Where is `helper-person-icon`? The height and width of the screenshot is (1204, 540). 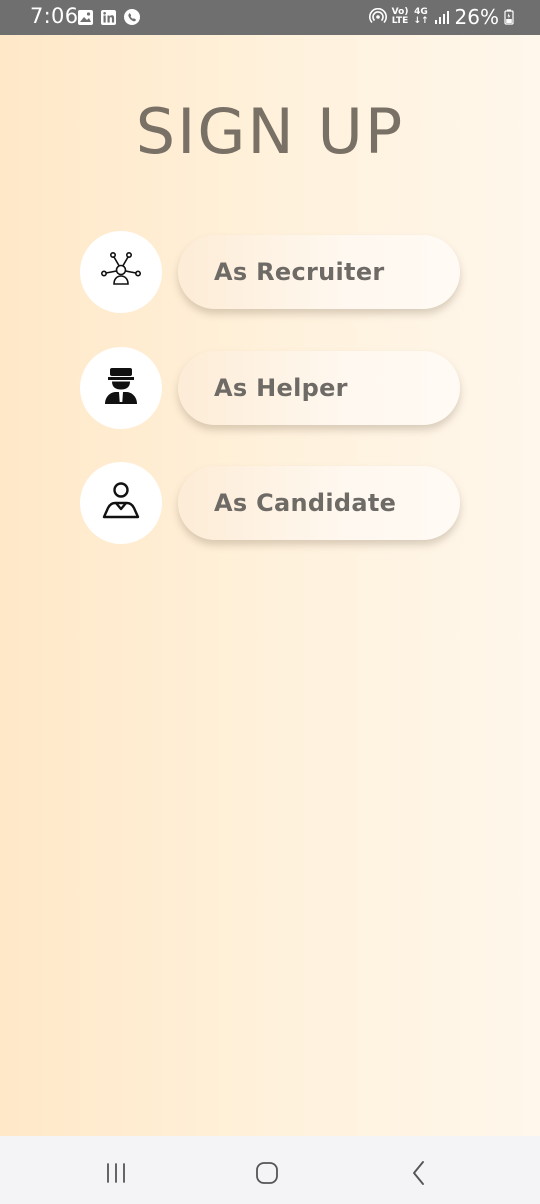 helper-person-icon is located at coordinates (121, 388).